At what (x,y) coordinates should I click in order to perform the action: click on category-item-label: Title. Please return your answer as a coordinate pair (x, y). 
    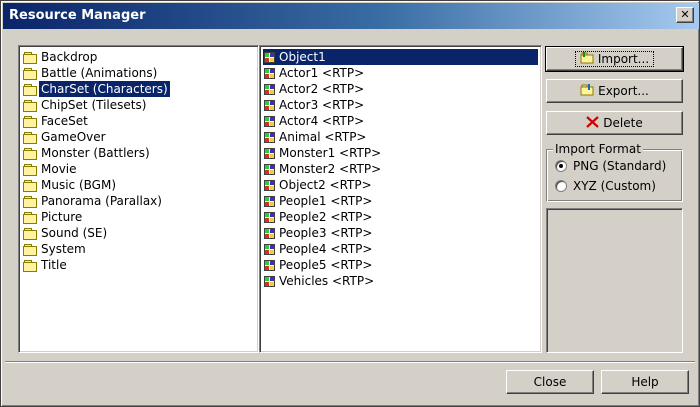
    Looking at the image, I should click on (54, 265).